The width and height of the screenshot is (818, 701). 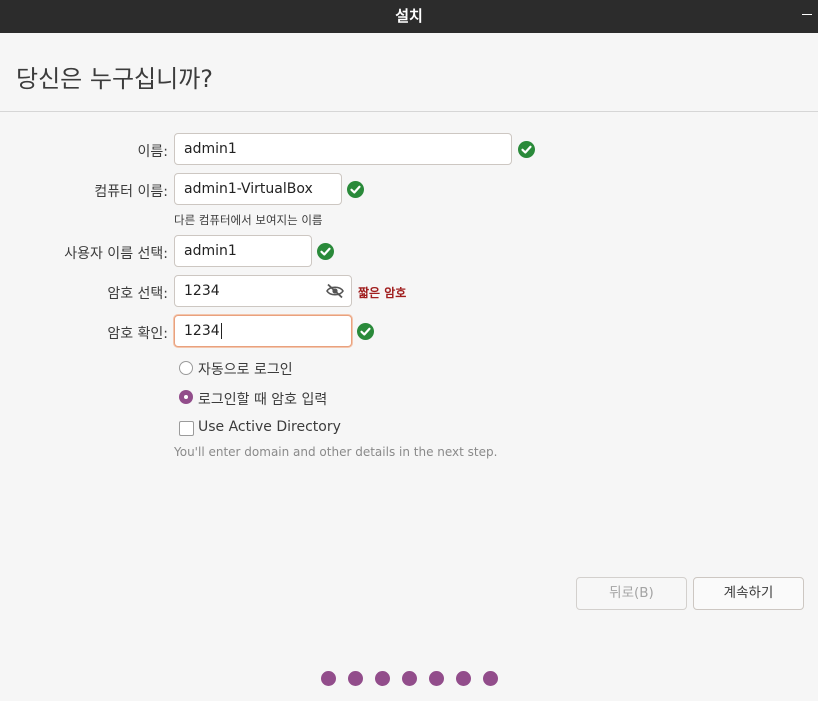 I want to click on confirm-password-valid-check-icon, so click(x=365, y=331).